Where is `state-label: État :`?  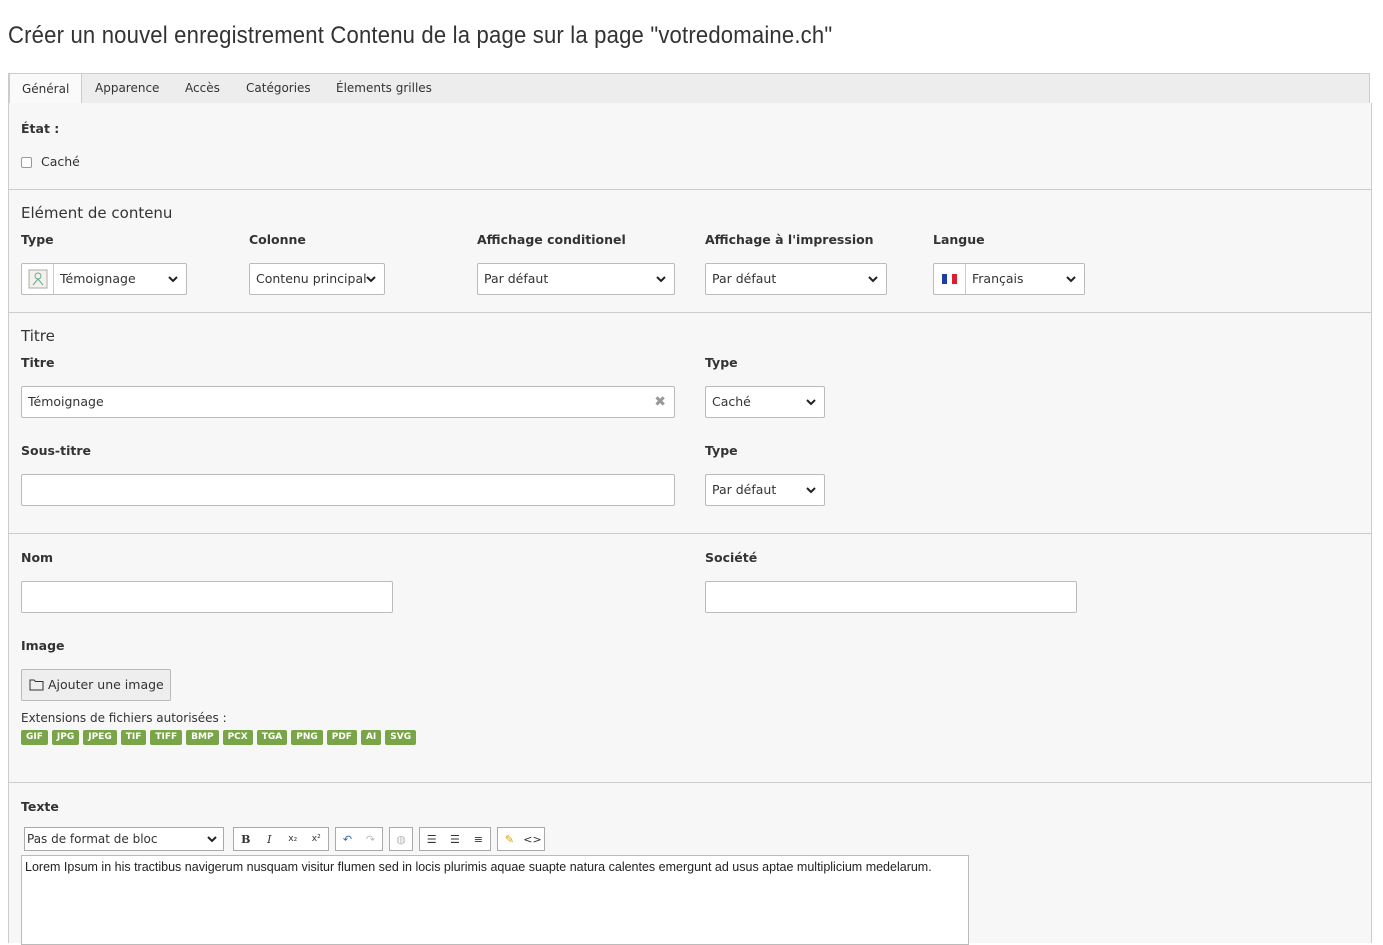
state-label: État : is located at coordinates (40, 128).